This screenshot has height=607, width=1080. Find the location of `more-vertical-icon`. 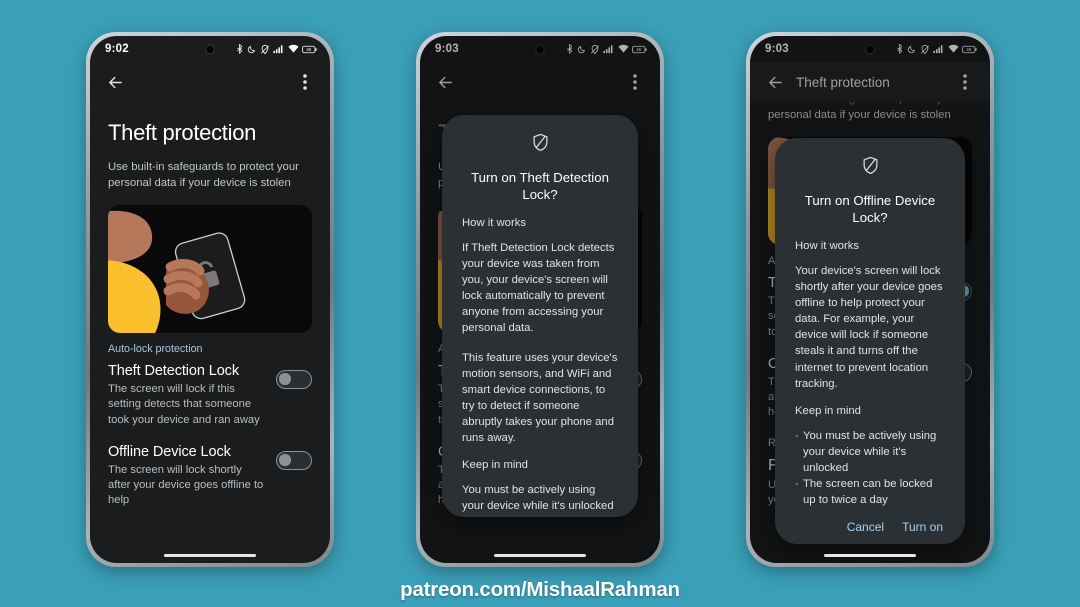

more-vertical-icon is located at coordinates (305, 82).